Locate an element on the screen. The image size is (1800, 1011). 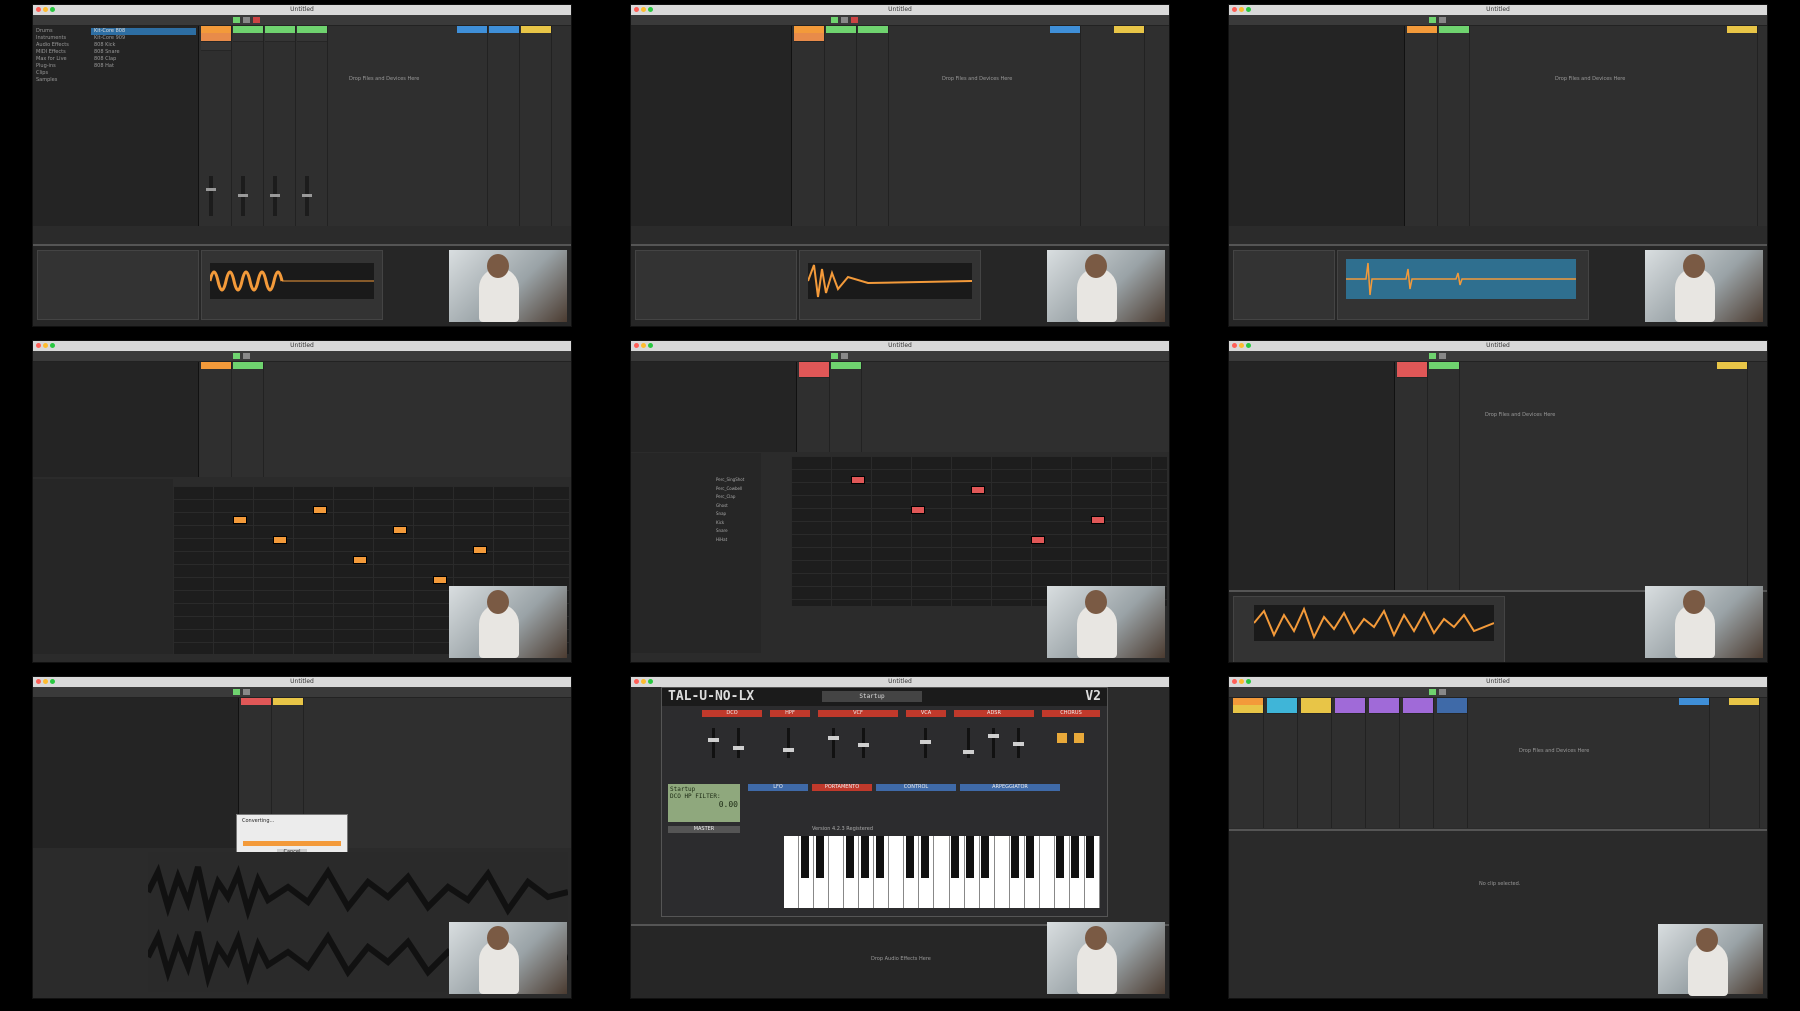
chorus-1-button is located at coordinates (1062, 738).